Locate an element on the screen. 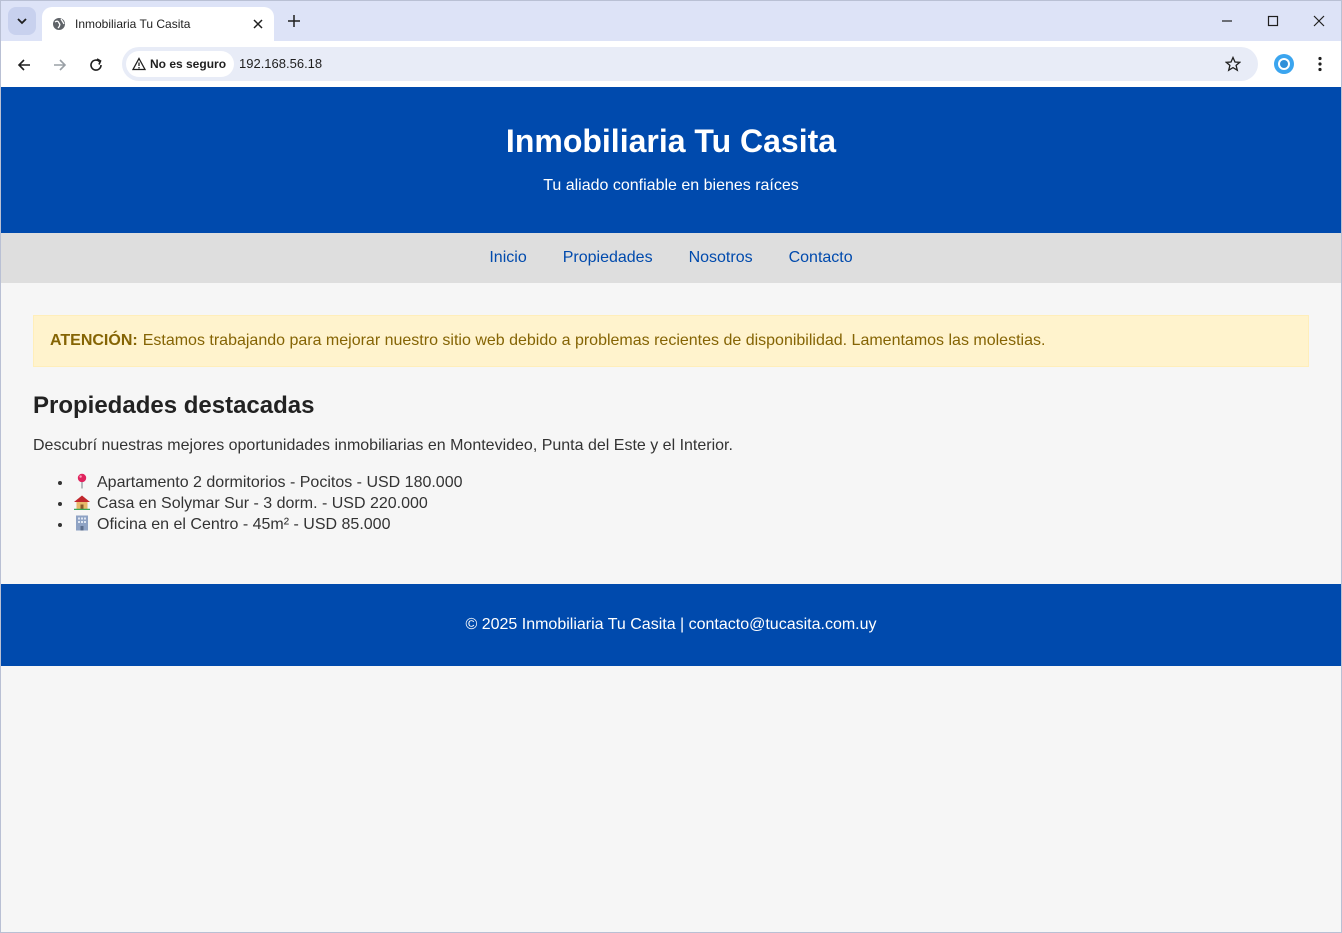  featured-title: Propiedades destacadas is located at coordinates (174, 405).